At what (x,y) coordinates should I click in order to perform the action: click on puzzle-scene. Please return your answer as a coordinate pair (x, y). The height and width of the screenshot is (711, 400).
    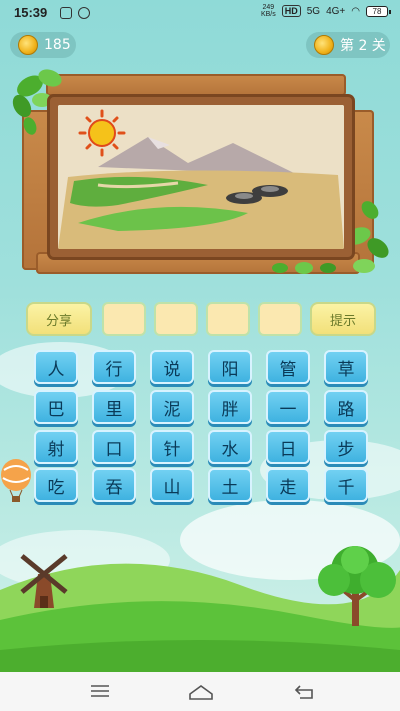
    Looking at the image, I should click on (201, 177).